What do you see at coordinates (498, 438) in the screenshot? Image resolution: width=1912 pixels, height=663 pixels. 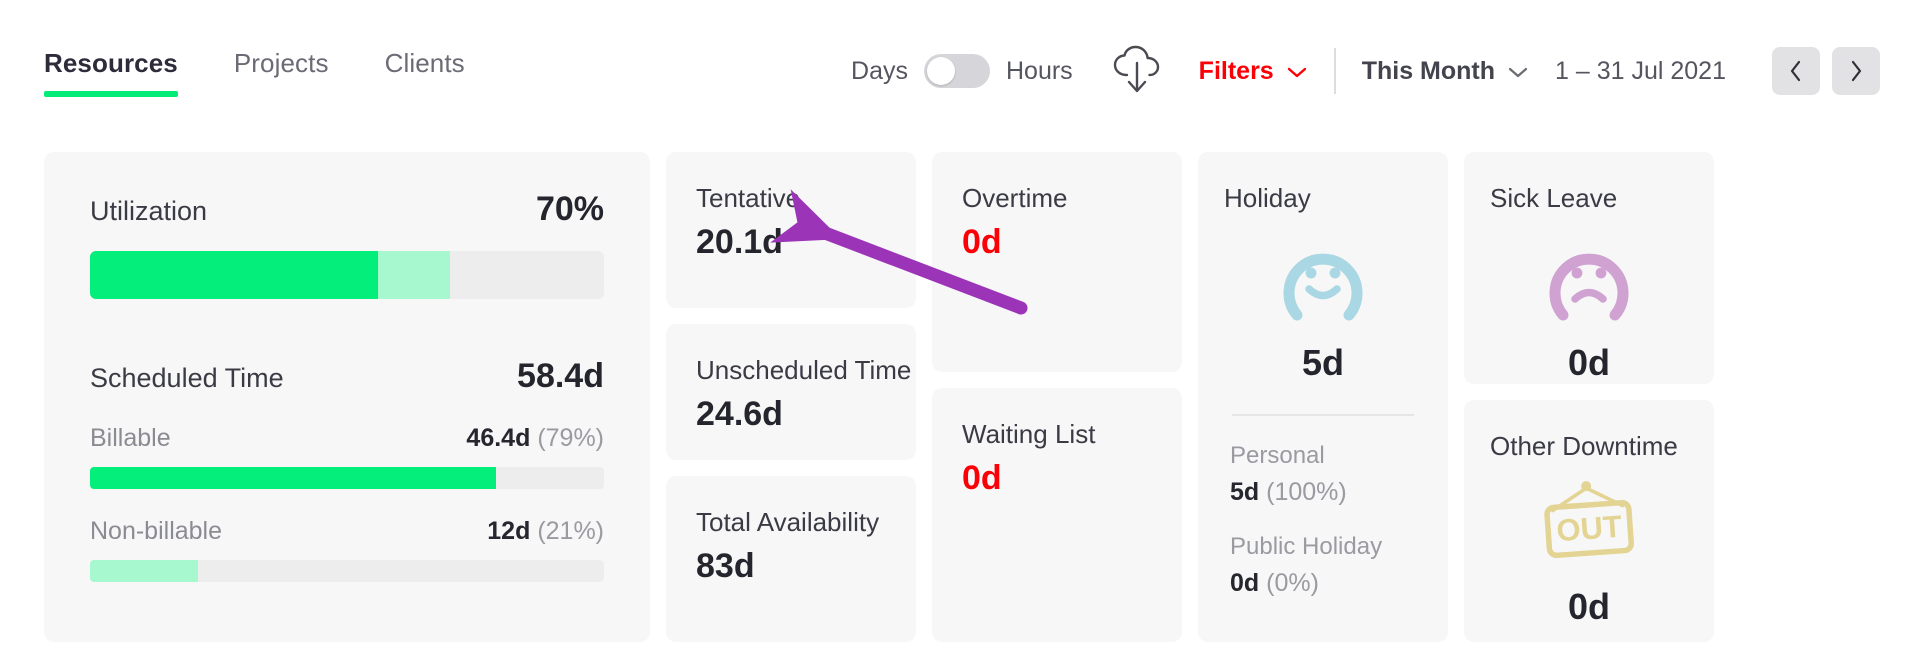 I see `billable-days: 46.4d` at bounding box center [498, 438].